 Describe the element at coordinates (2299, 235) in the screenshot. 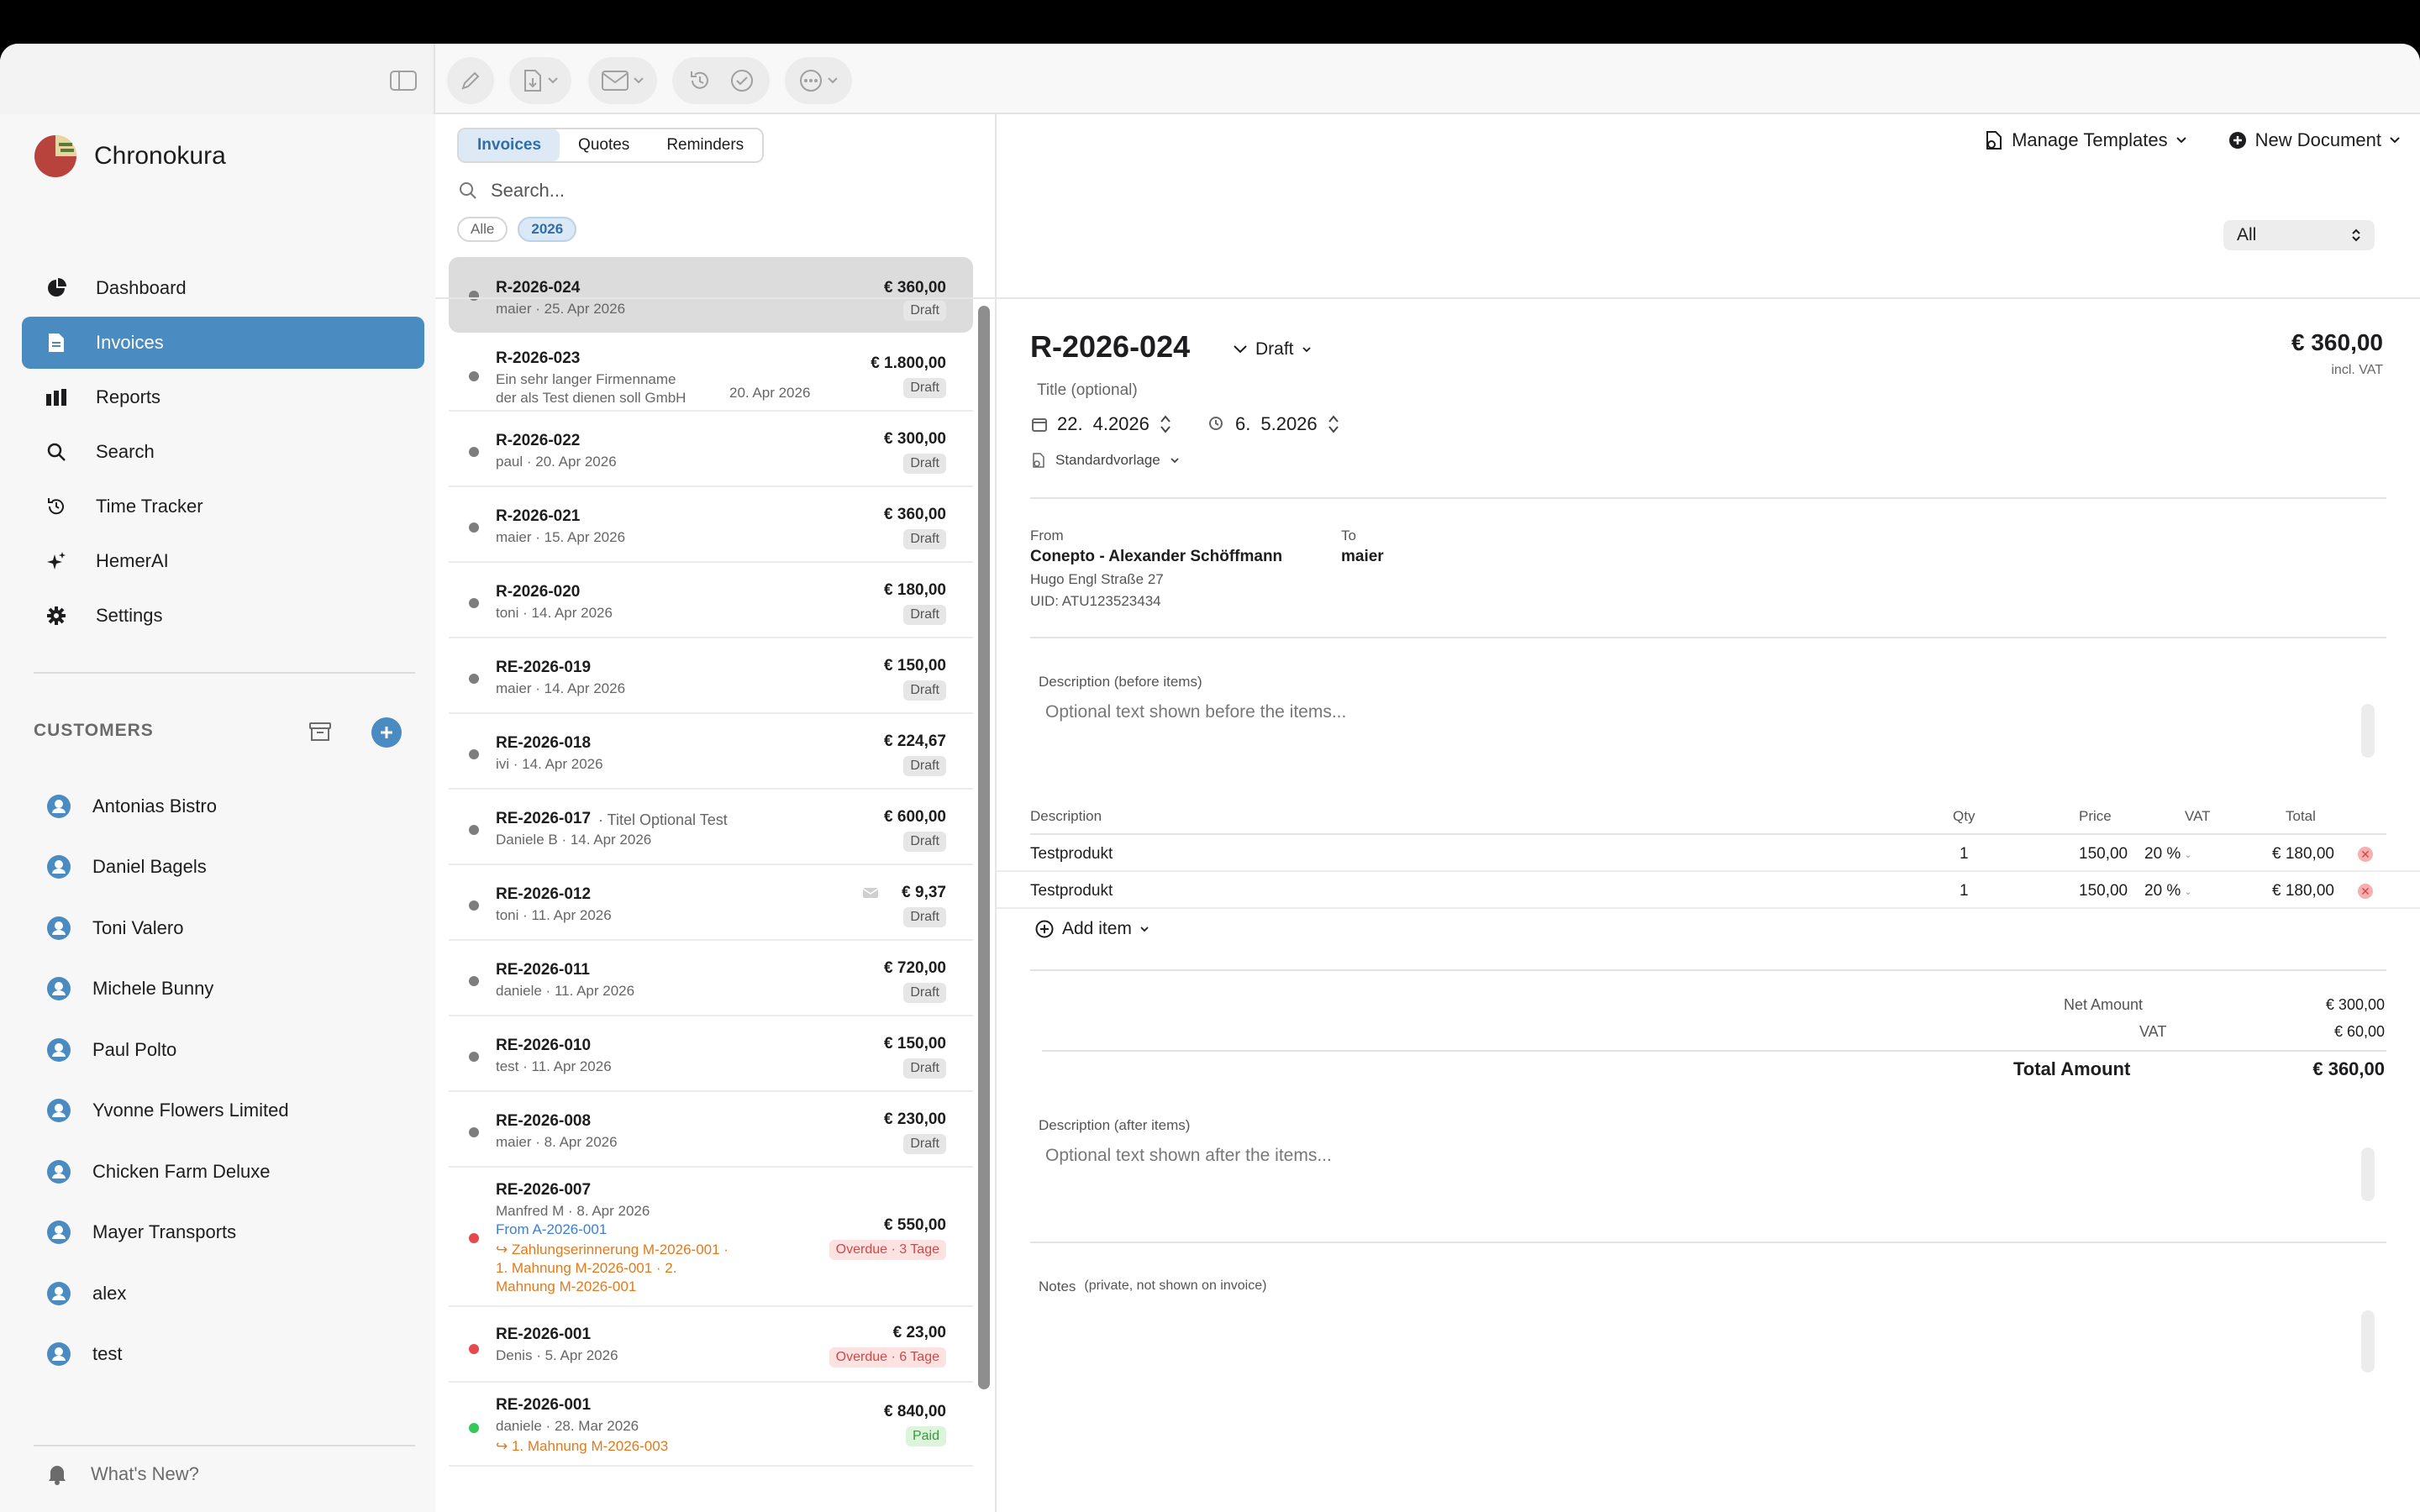

I see `status-filter-select: All` at that location.